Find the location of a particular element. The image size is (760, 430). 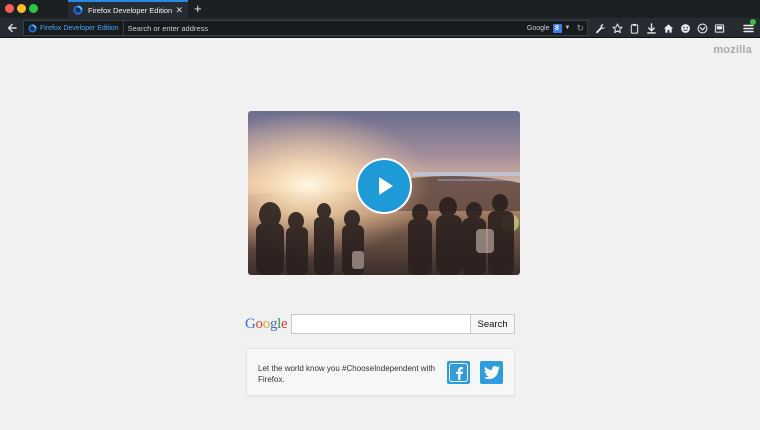

screenshot-button is located at coordinates (719, 28).